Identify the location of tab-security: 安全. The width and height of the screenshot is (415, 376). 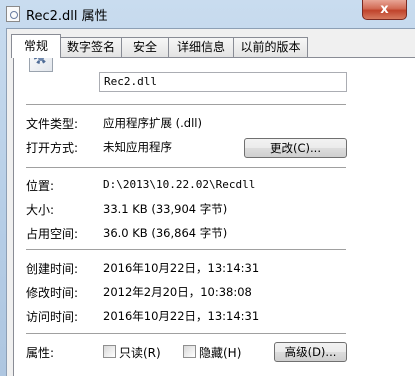
(145, 47).